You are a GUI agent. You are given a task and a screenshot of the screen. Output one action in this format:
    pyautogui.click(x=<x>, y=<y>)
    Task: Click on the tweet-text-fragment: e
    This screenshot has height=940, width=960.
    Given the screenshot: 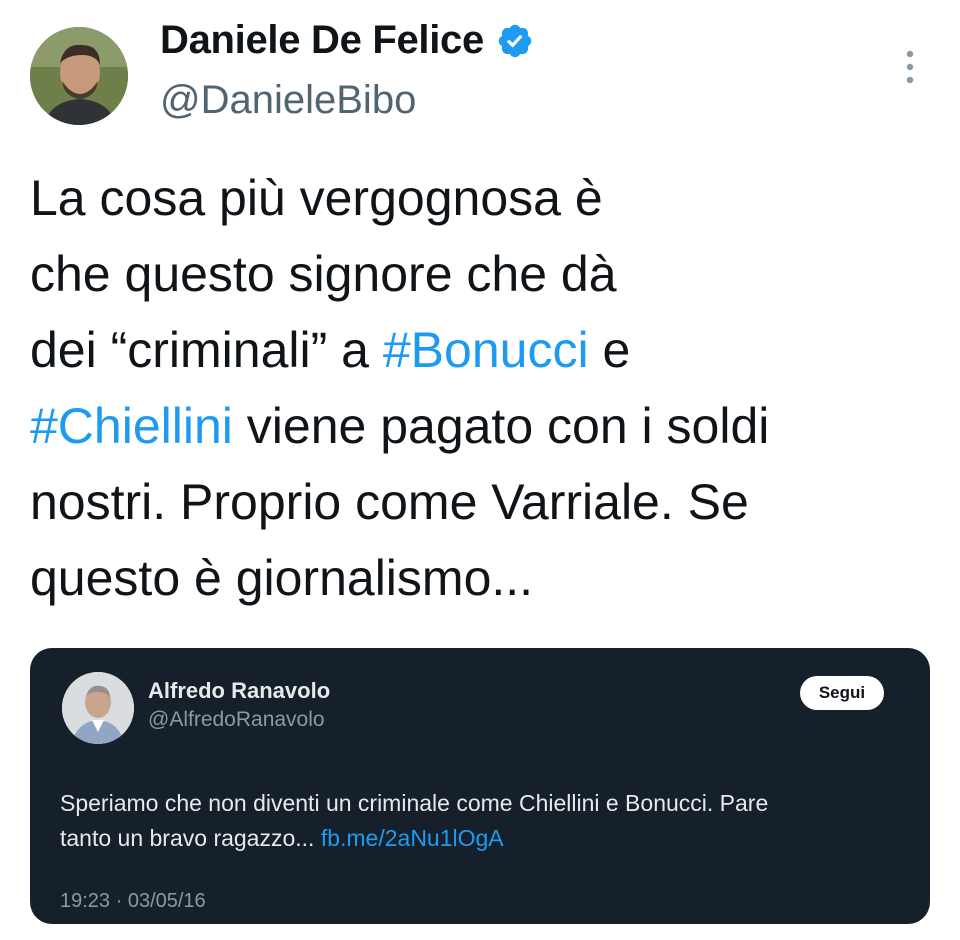 What is the action you would take?
    pyautogui.click(x=609, y=350)
    